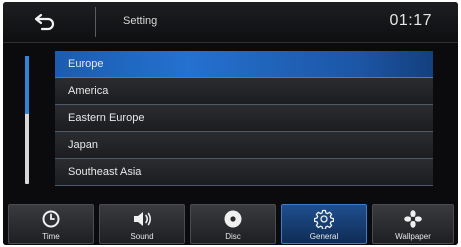 The image size is (461, 247). Describe the element at coordinates (95, 22) in the screenshot. I see `header-divider` at that location.